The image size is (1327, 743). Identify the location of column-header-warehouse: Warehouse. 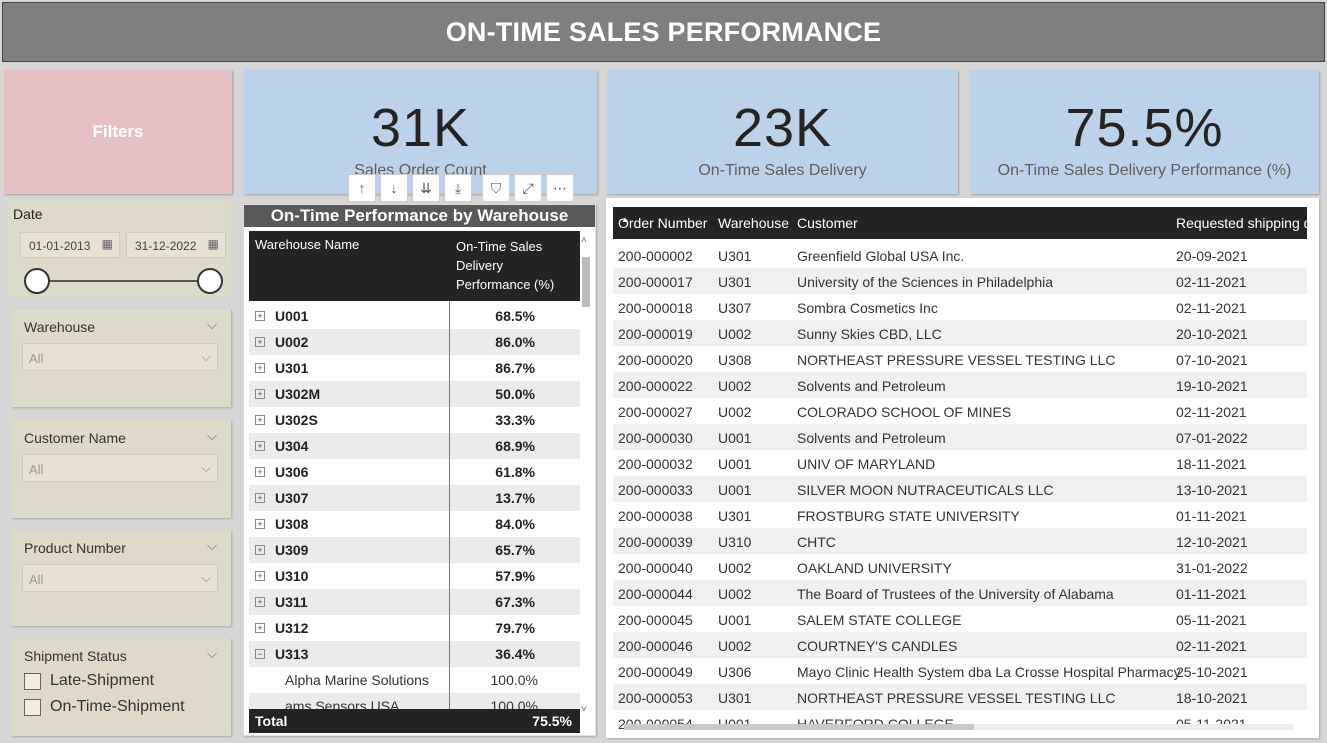
(753, 223).